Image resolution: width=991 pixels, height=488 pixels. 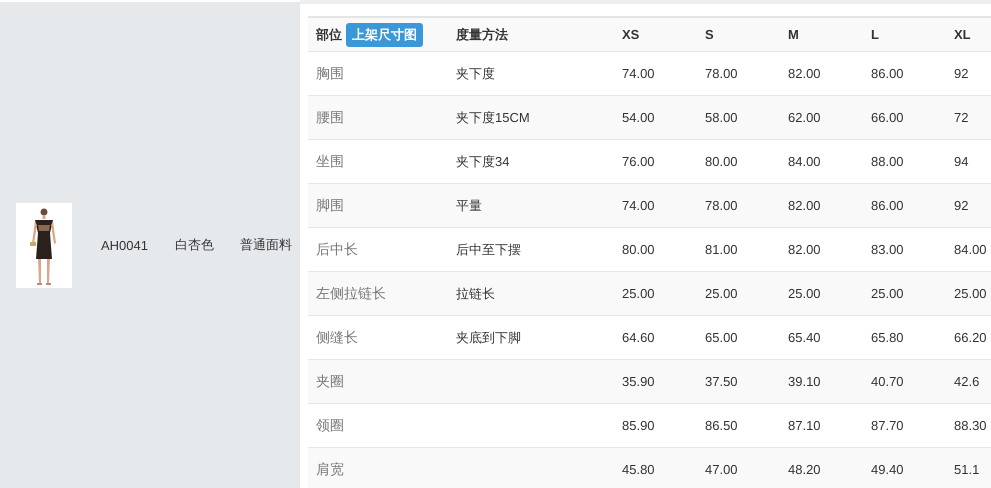 What do you see at coordinates (875, 34) in the screenshot?
I see `column-header: L` at bounding box center [875, 34].